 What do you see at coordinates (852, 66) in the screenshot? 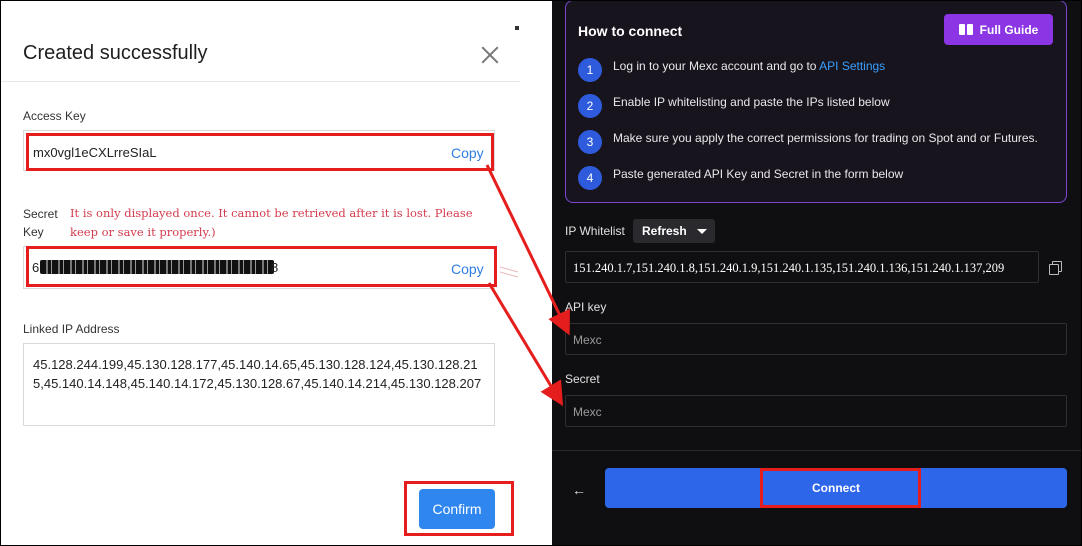
I see `api-settings-link: API Settings` at bounding box center [852, 66].